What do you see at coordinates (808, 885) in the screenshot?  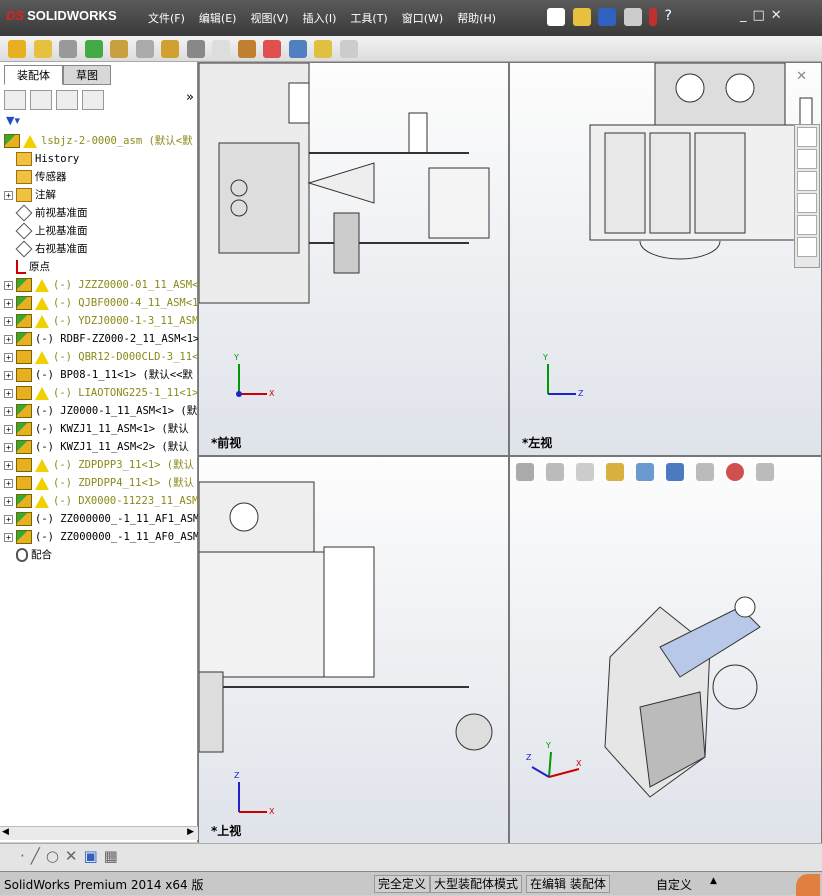 I see `notification-icon` at bounding box center [808, 885].